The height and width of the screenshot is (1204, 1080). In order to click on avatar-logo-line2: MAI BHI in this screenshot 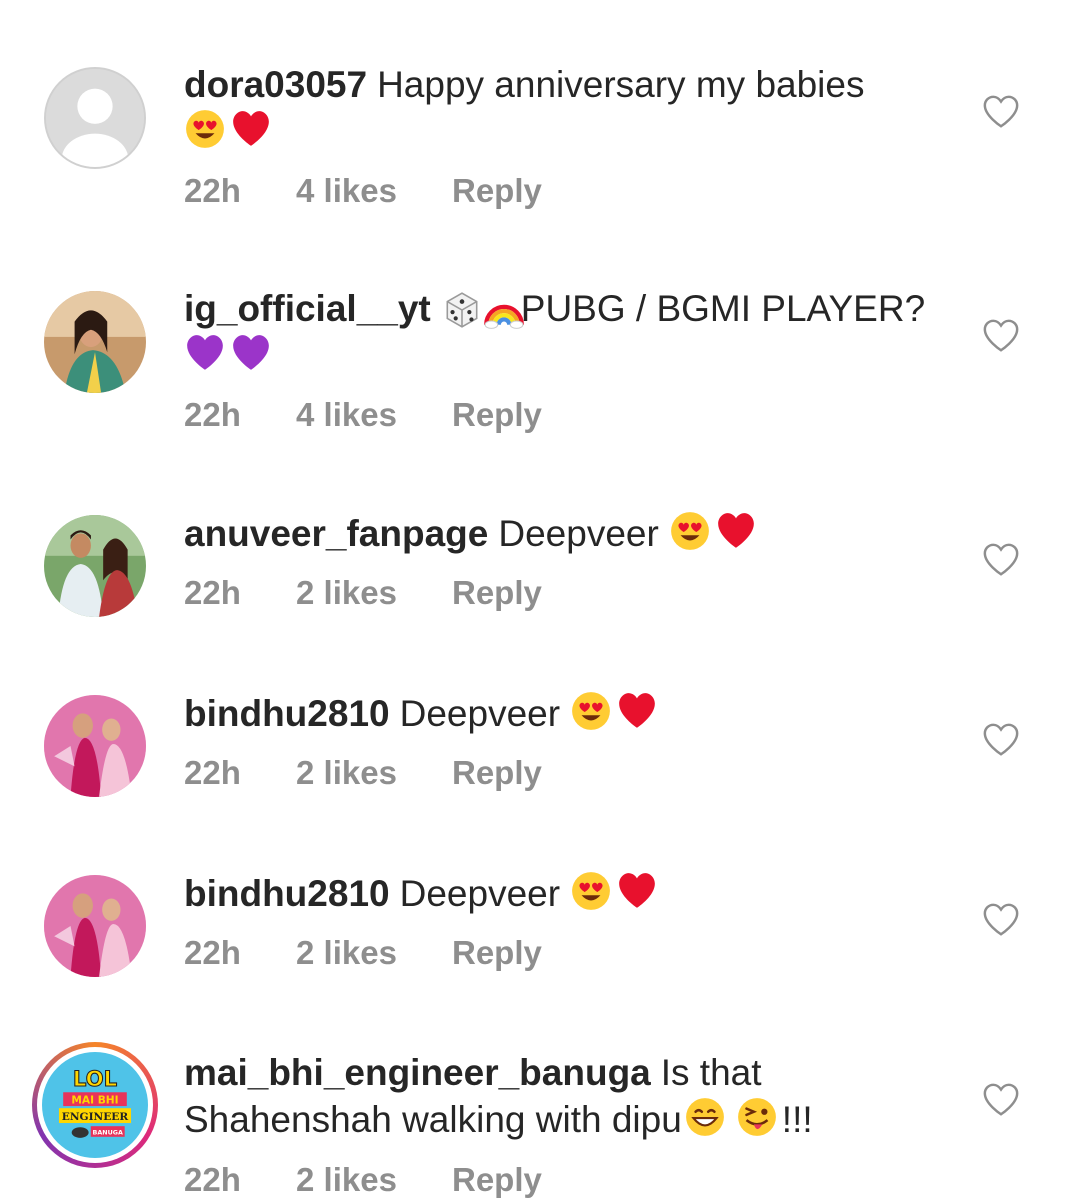, I will do `click(94, 1100)`.